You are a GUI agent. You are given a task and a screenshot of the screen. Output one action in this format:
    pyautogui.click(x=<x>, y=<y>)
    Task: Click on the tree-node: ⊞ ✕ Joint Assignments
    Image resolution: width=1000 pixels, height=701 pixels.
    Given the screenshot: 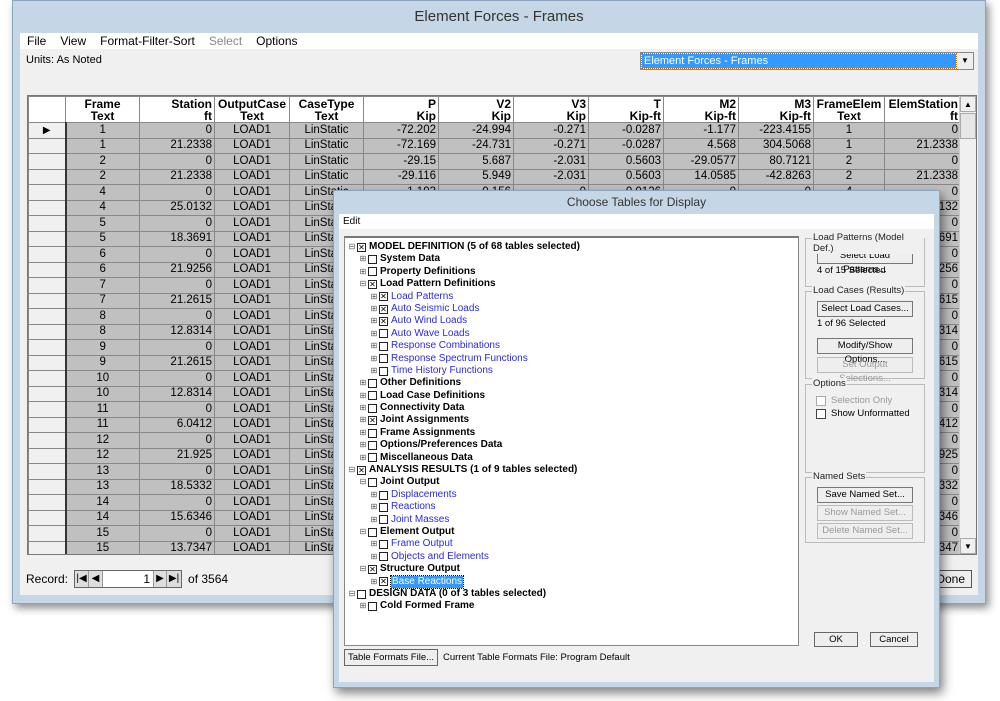 What is the action you would take?
    pyautogui.click(x=571, y=420)
    